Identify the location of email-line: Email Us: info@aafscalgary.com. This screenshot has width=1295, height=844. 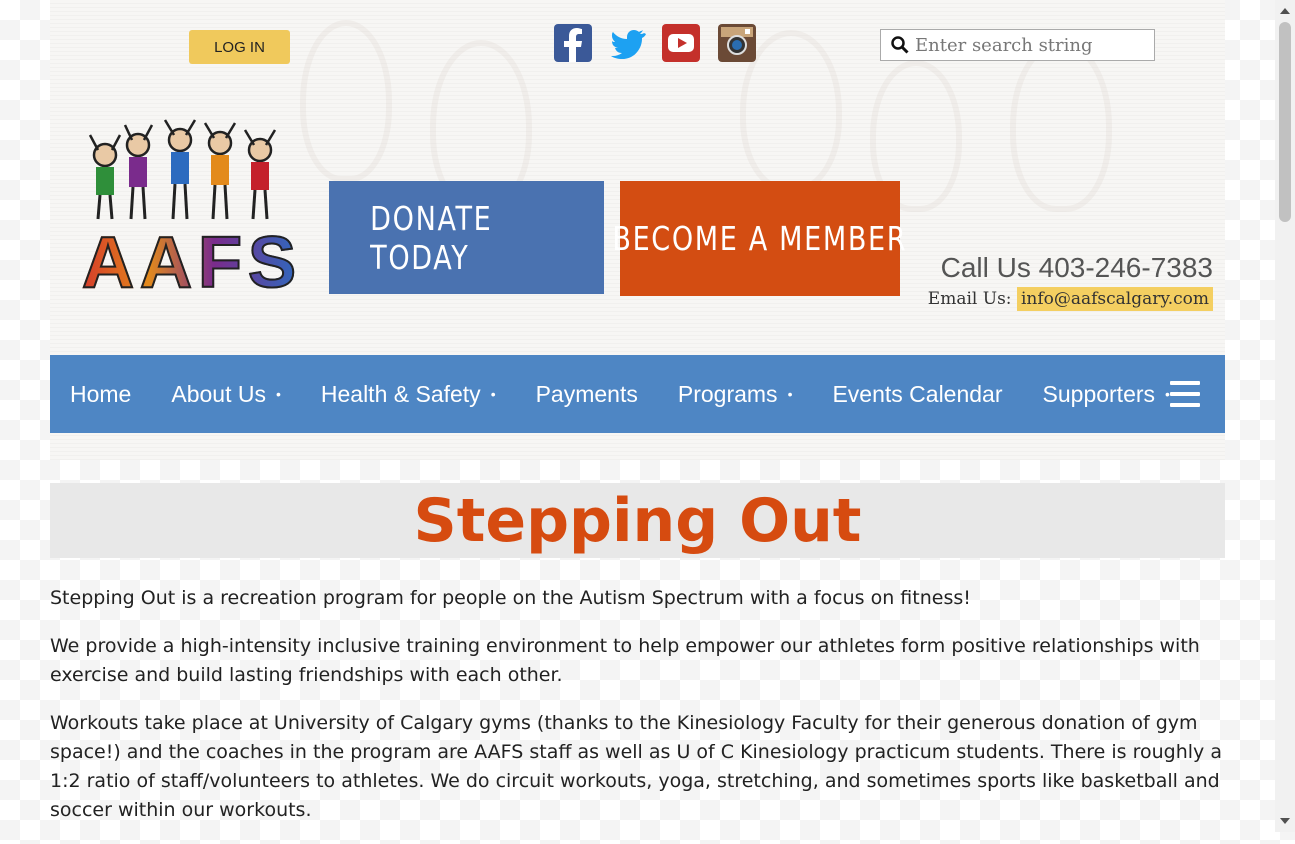
(1041, 299).